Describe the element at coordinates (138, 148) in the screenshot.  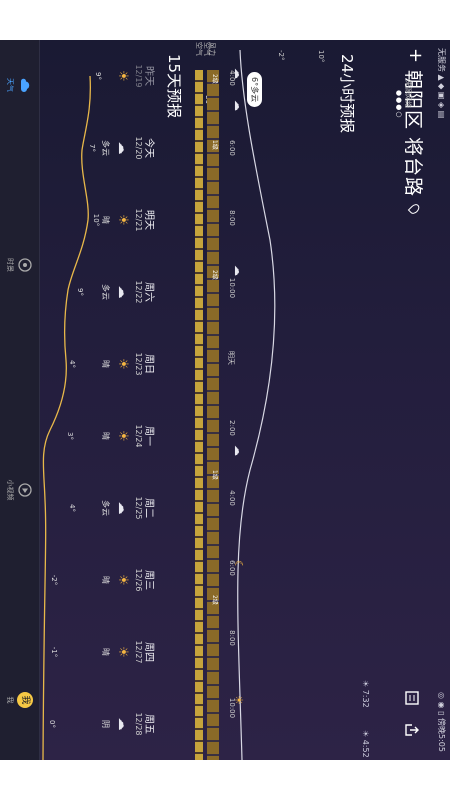
I see `day-date: 12/20` at that location.